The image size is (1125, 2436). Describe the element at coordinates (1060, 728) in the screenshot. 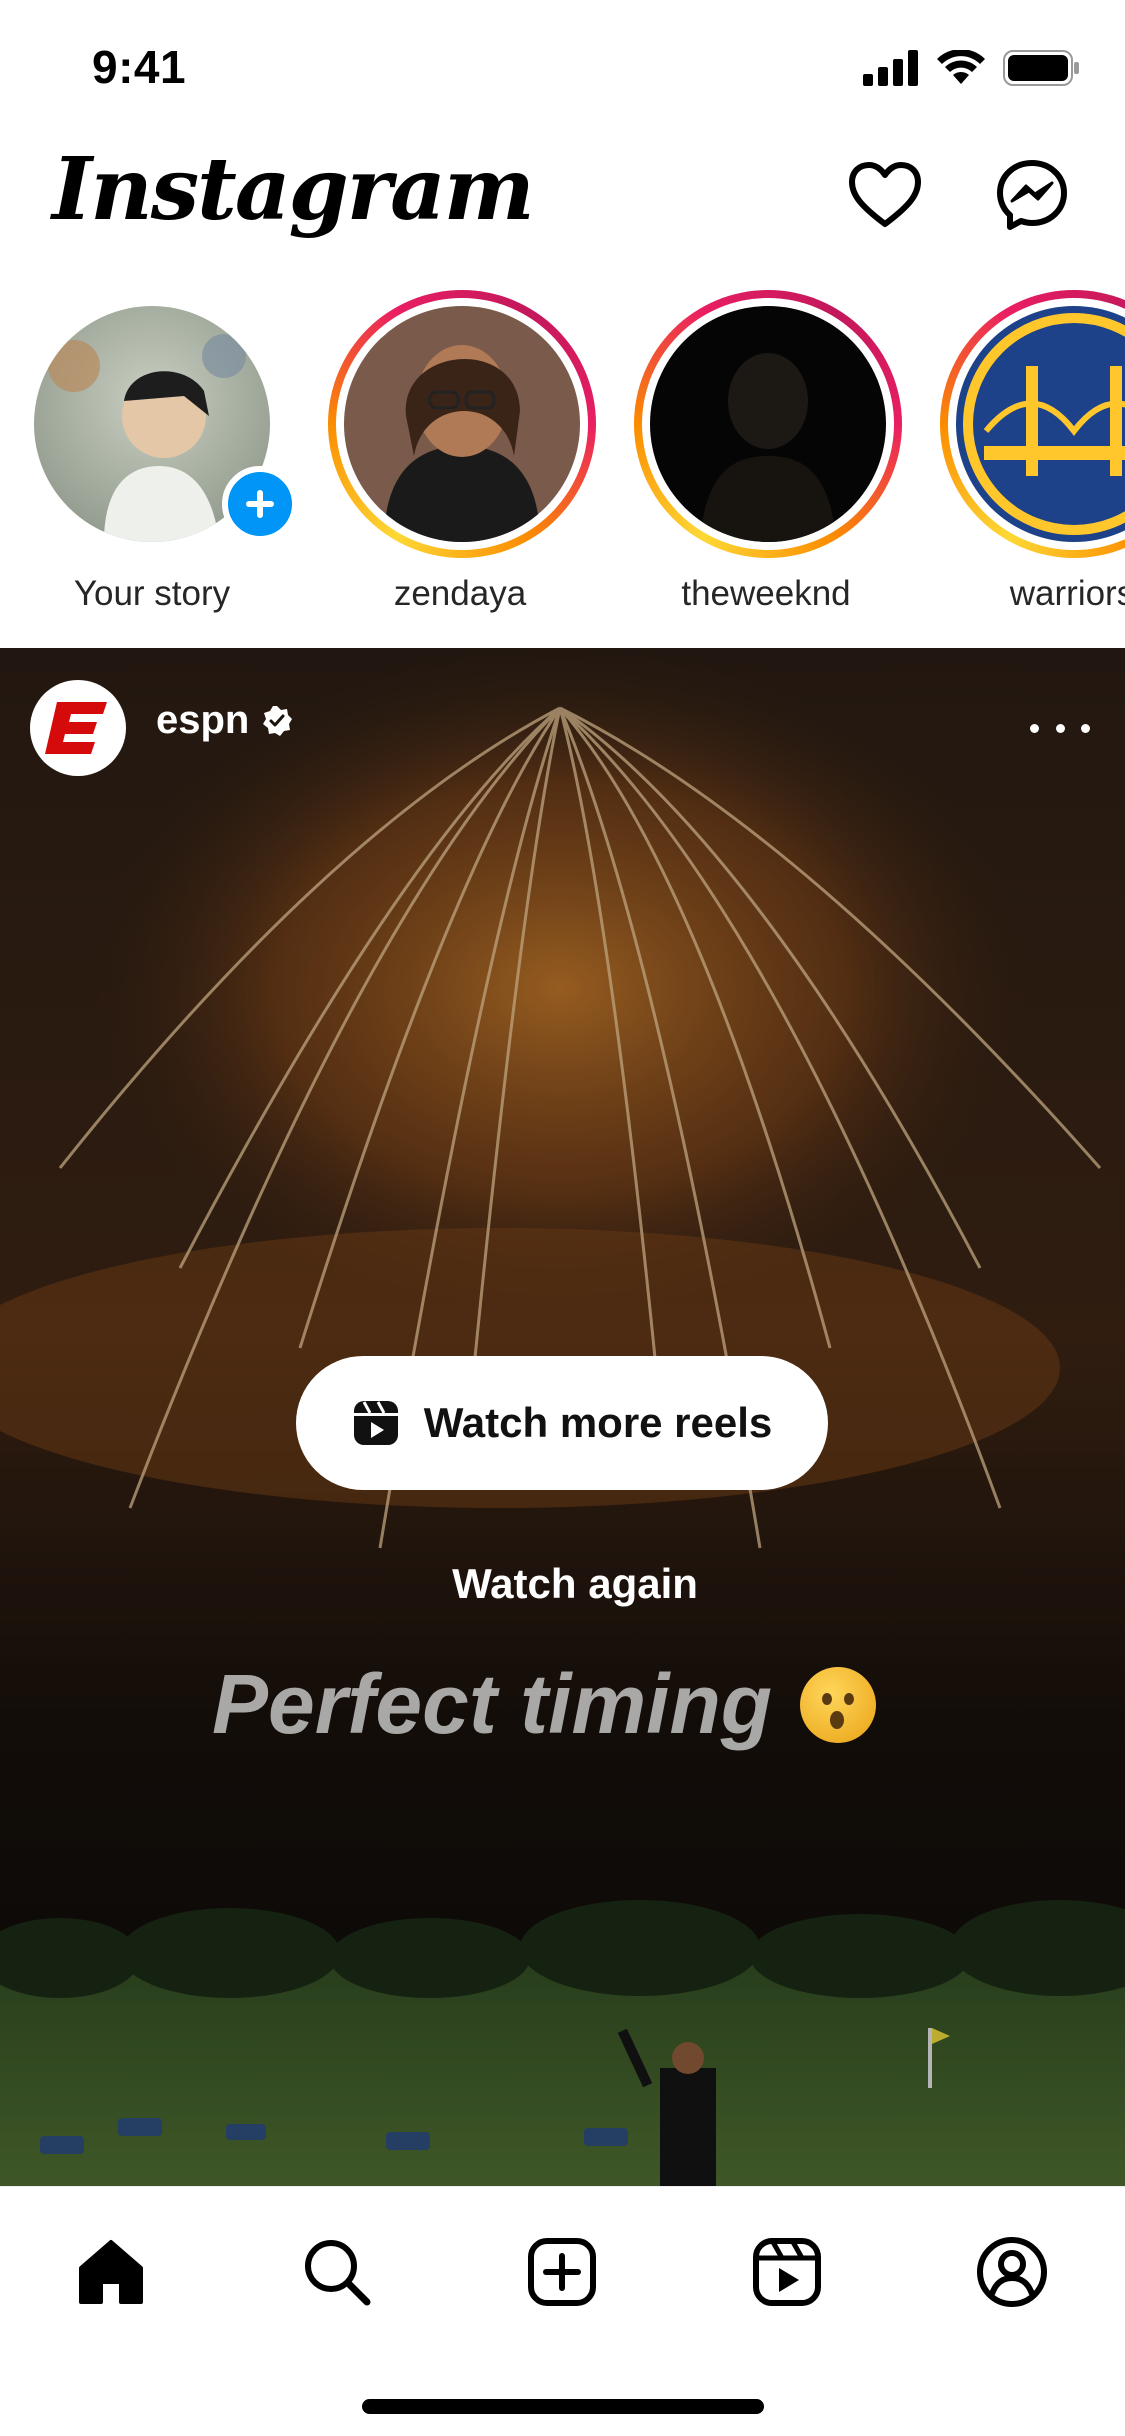

I see `more-options-button` at that location.